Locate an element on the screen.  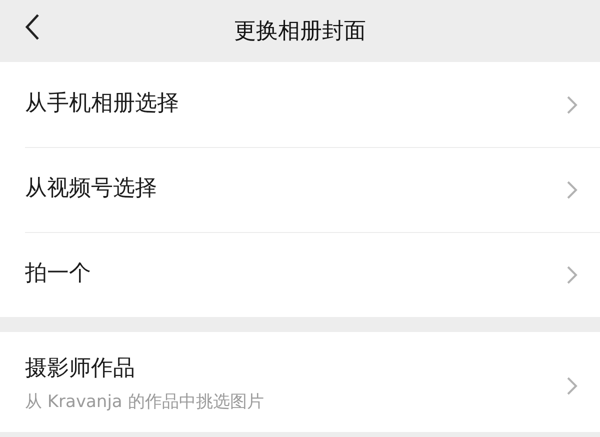
item-title: 从视频号选择 is located at coordinates (91, 189).